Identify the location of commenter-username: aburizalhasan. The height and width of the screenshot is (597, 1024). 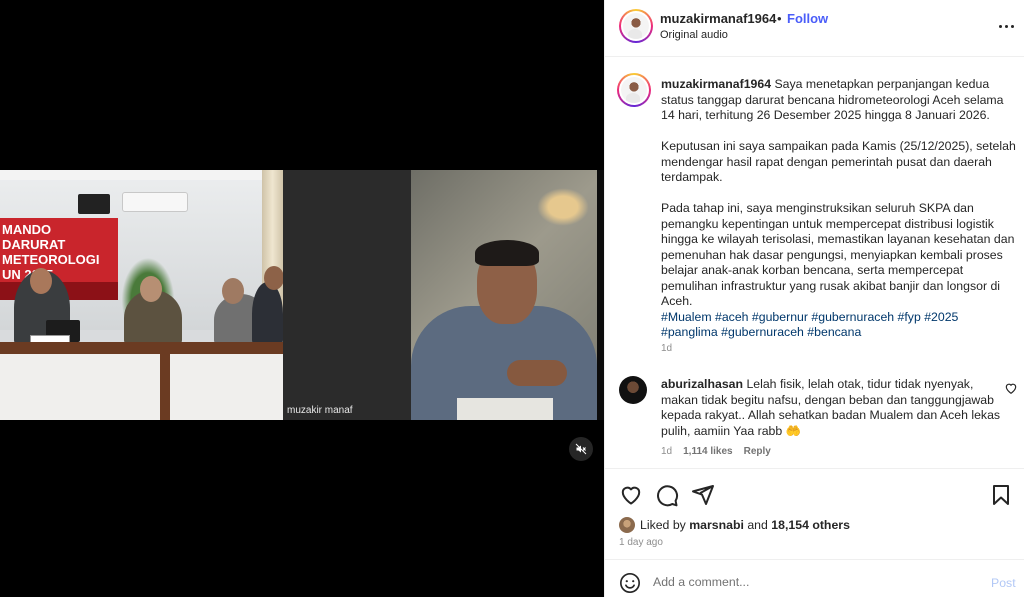
(702, 384).